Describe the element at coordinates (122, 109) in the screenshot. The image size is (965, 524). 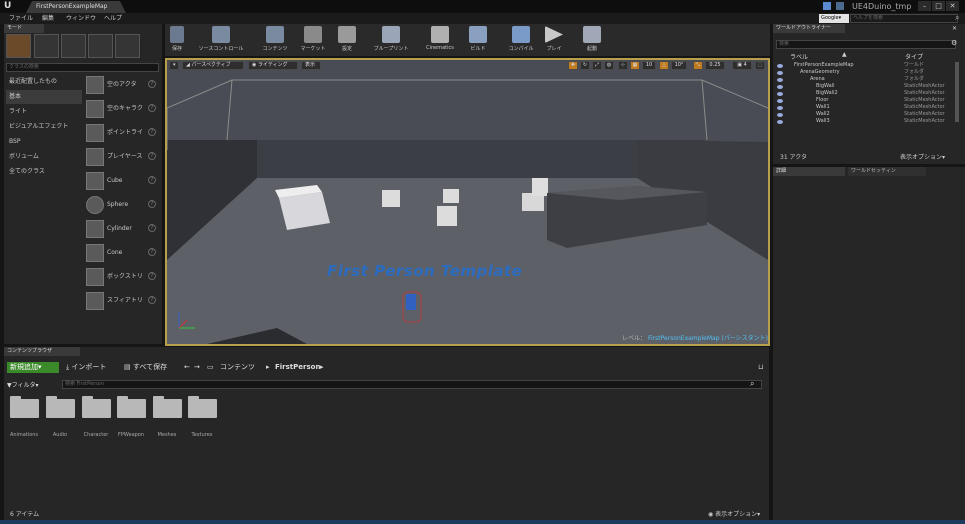
I see `place-item-empty-character: 空のキャラク?` at that location.